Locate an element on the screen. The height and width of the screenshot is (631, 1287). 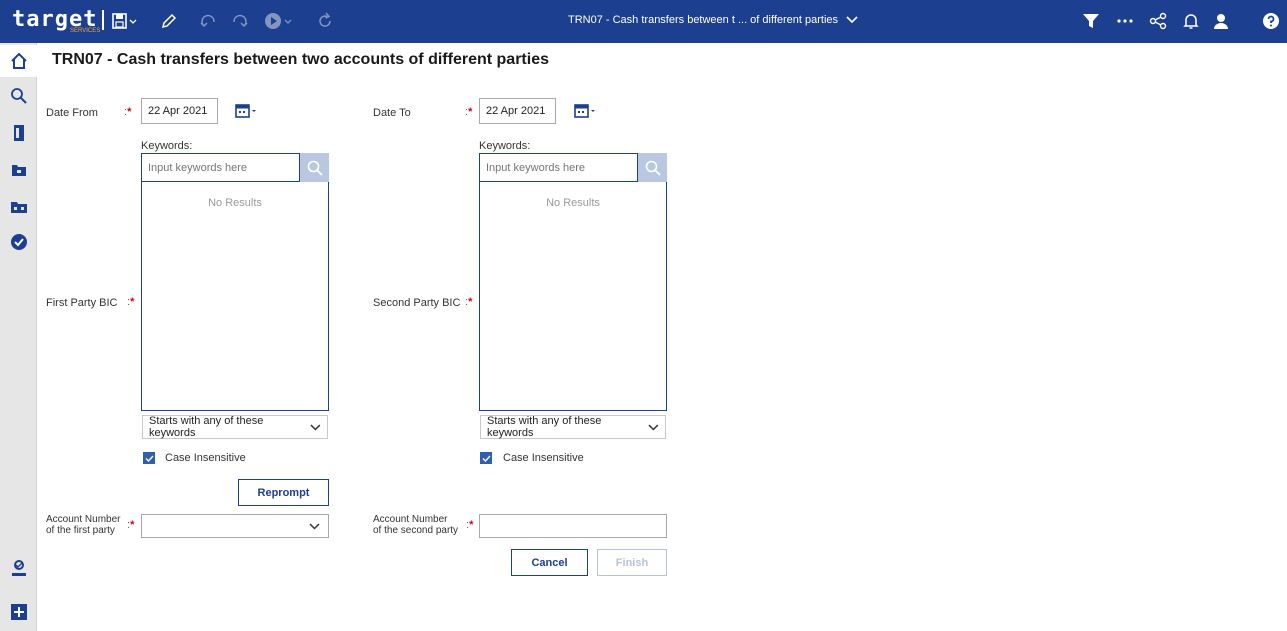
sidebar-item-folders is located at coordinates (18, 207).